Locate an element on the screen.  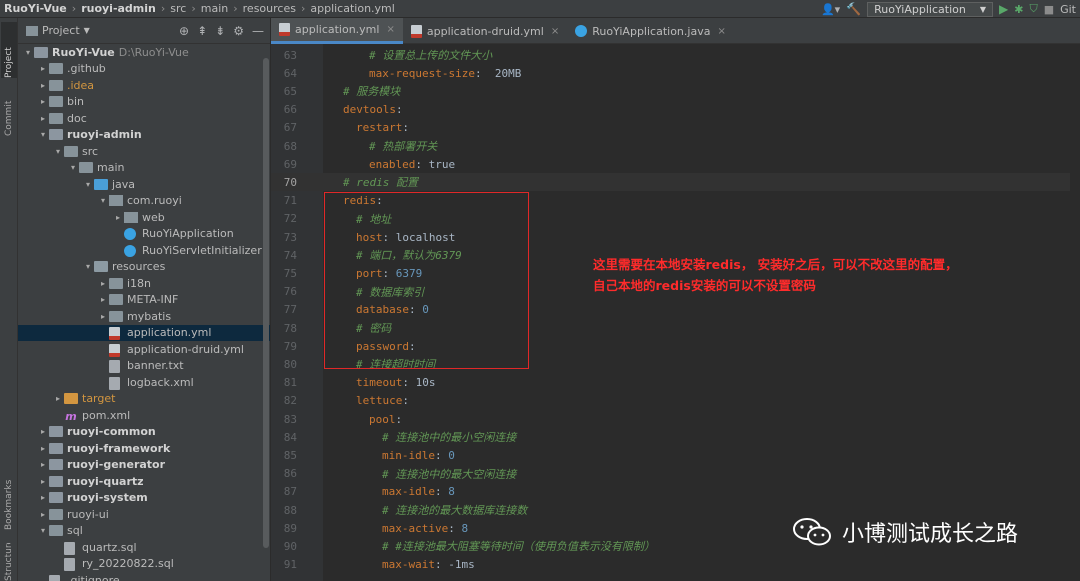
editor-tab: RuoYiApplication.java × is located at coordinates (650, 31).